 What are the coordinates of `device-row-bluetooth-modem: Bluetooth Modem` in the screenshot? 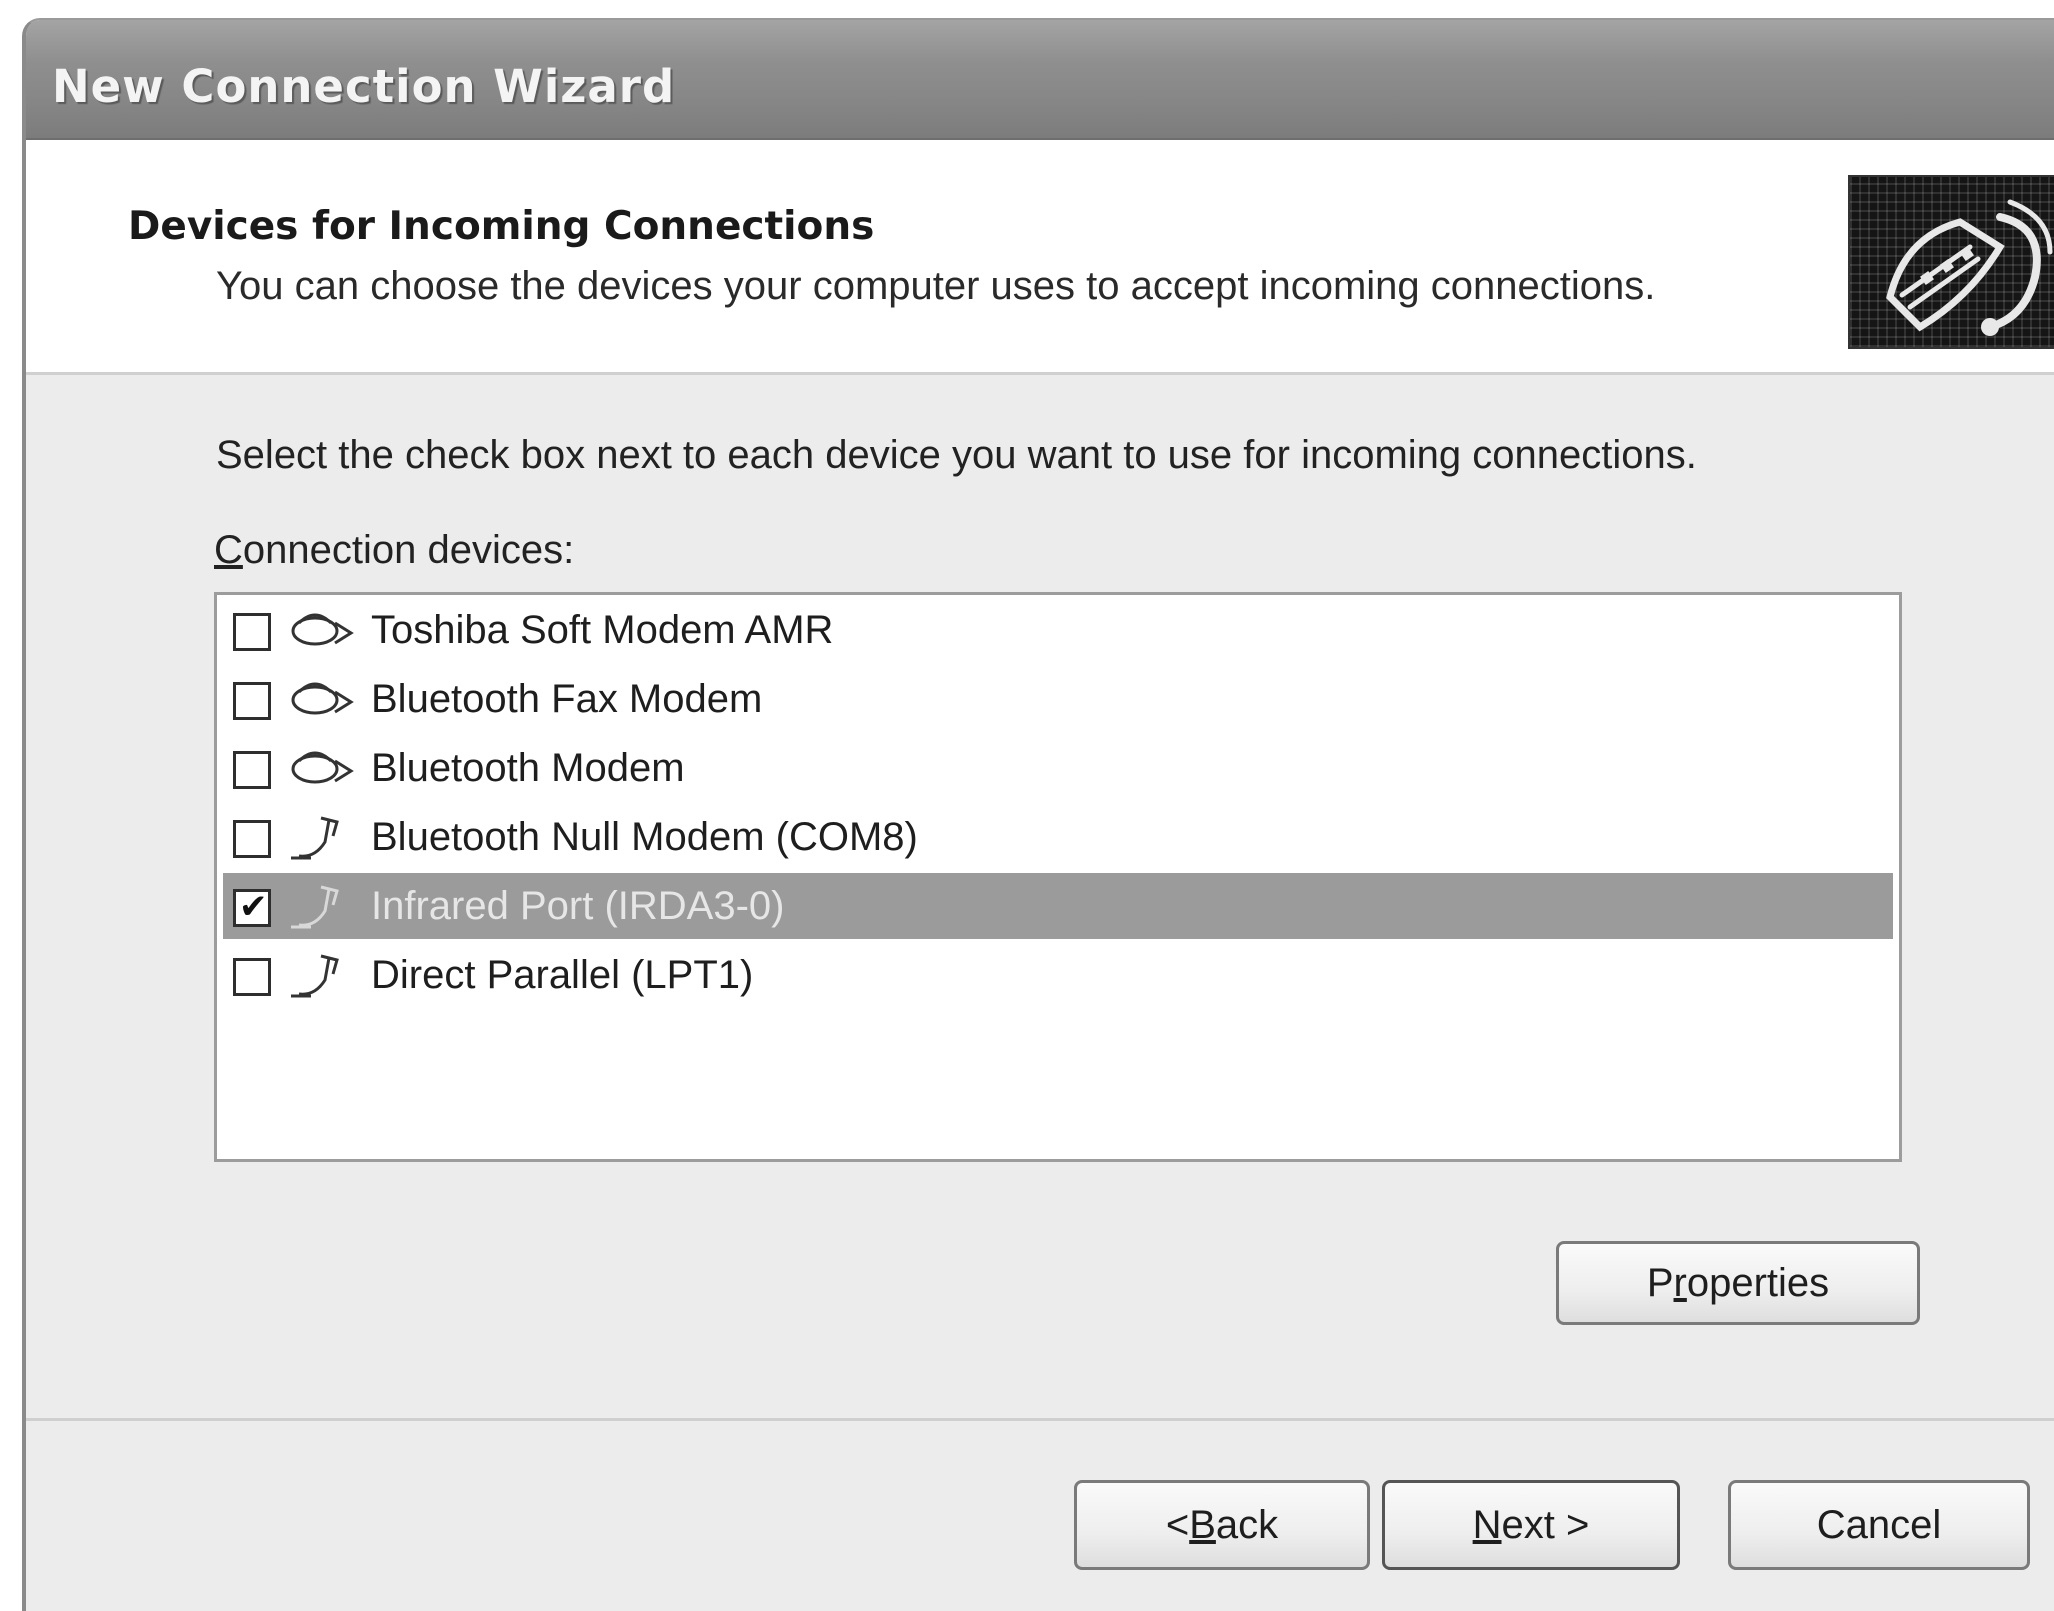 It's located at (1058, 768).